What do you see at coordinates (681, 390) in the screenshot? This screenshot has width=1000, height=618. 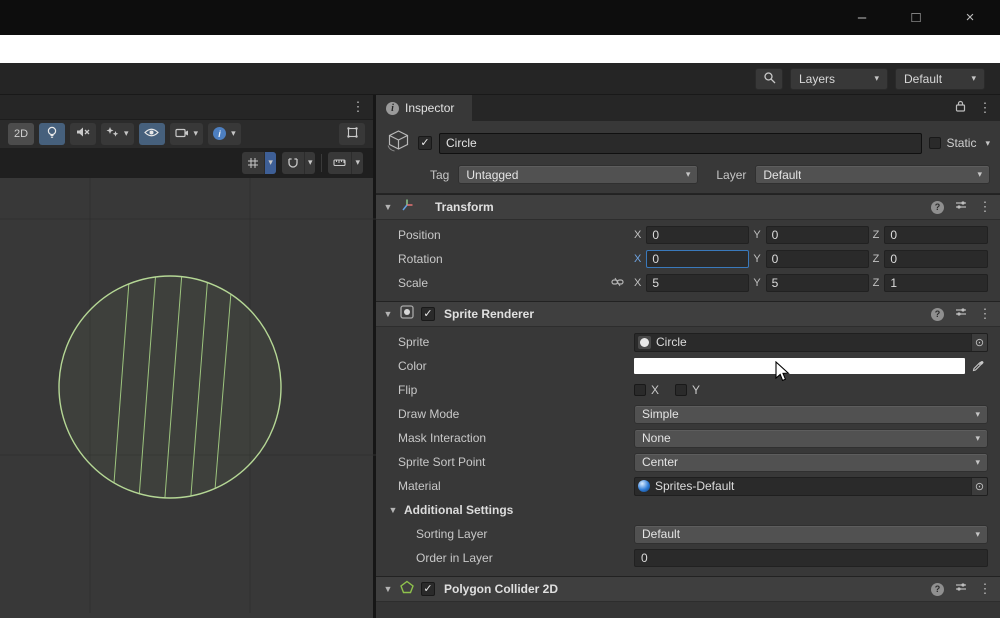 I see `flip-y-checkbox` at bounding box center [681, 390].